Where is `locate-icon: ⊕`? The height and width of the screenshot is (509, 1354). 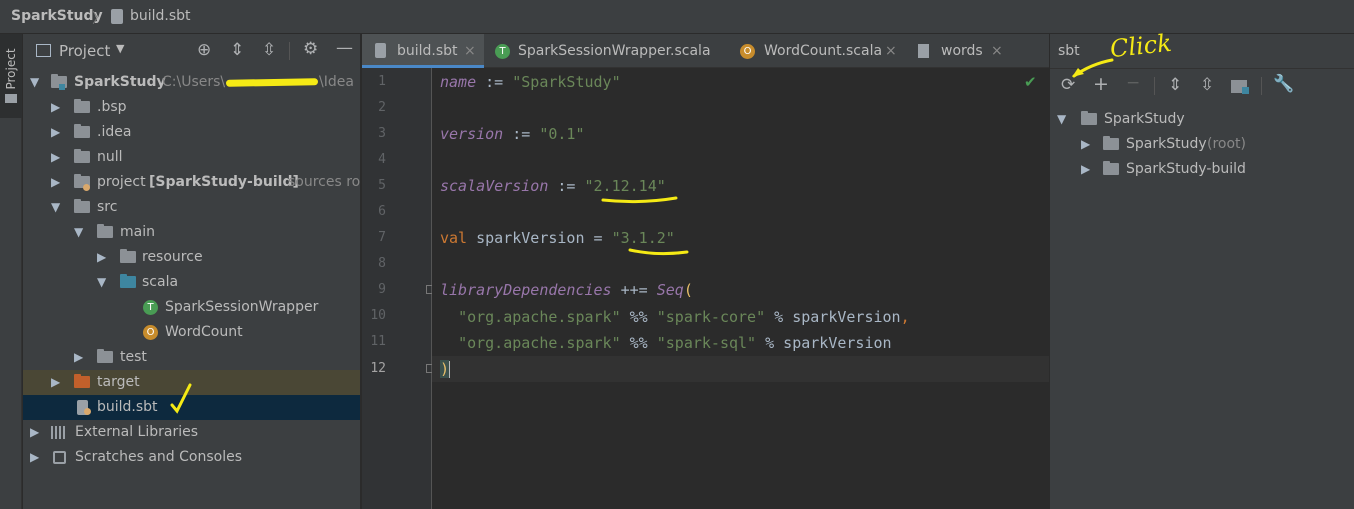
locate-icon: ⊕ is located at coordinates (204, 50).